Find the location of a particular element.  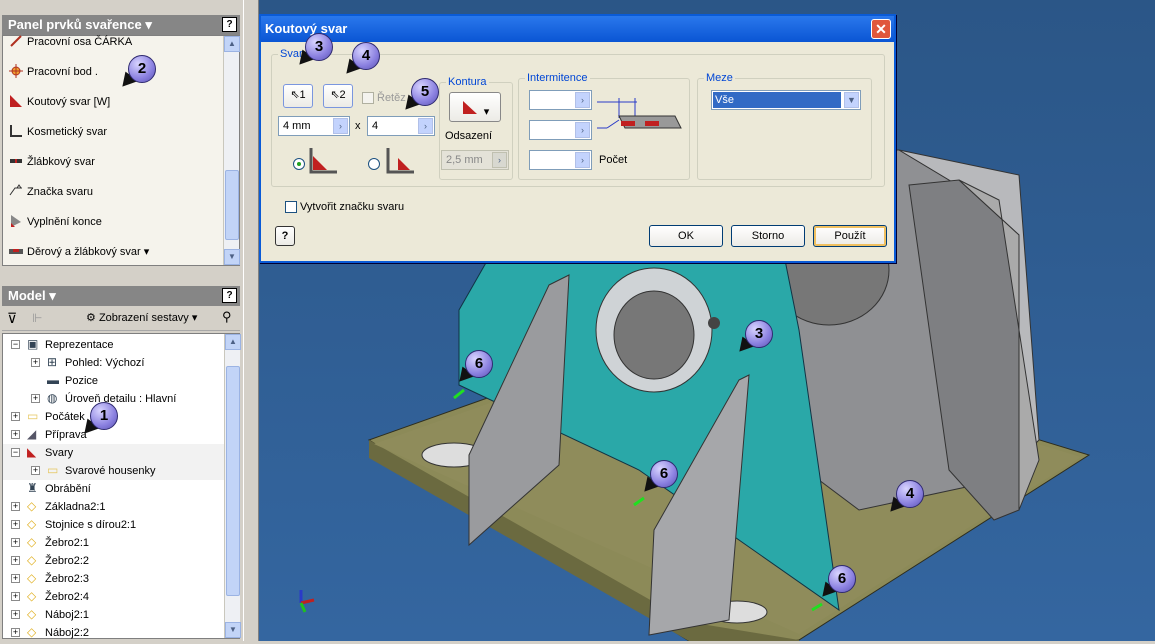

model-tree-scrollbar: ▲ ▼ is located at coordinates (232, 486).